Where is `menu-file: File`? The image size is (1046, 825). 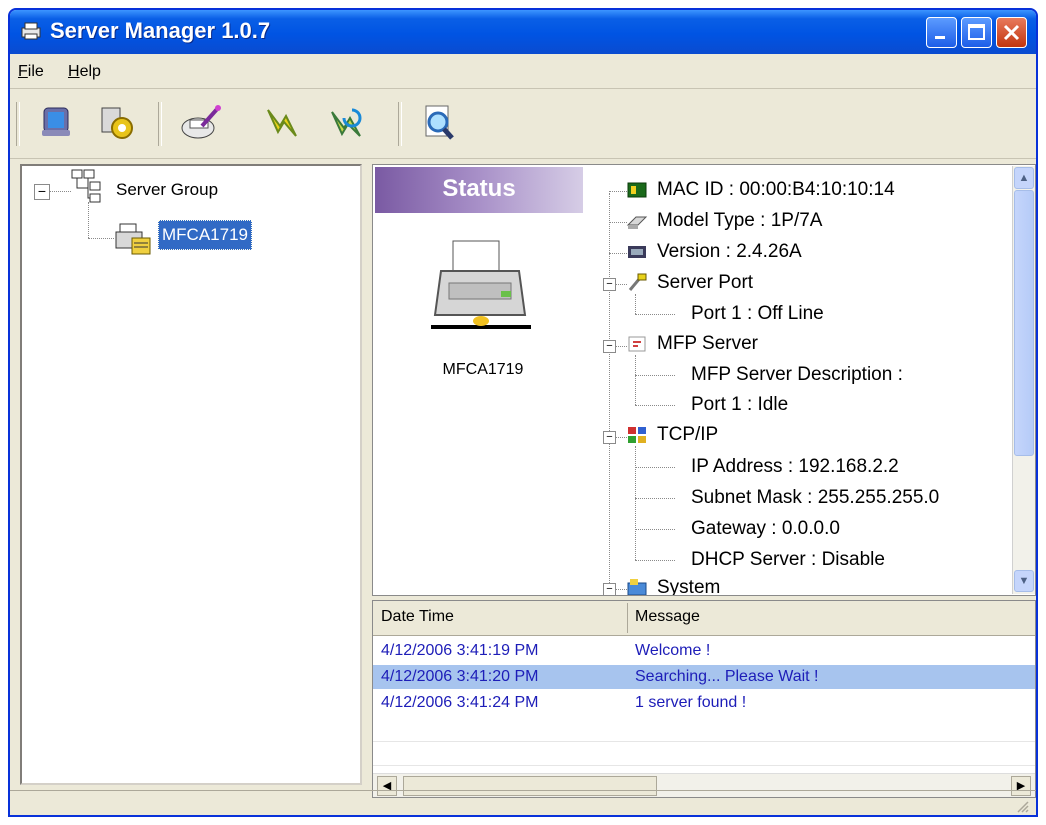
menu-file: File is located at coordinates (31, 72).